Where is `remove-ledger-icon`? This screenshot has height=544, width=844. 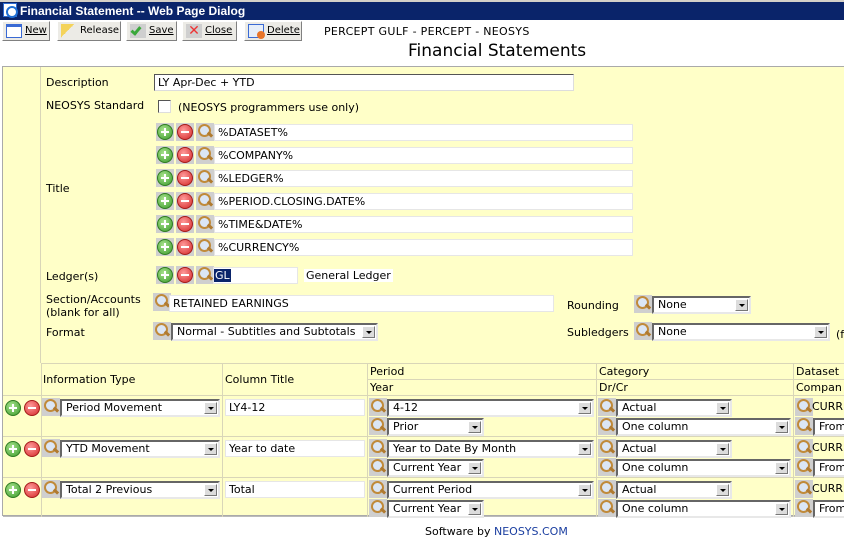 remove-ledger-icon is located at coordinates (185, 275).